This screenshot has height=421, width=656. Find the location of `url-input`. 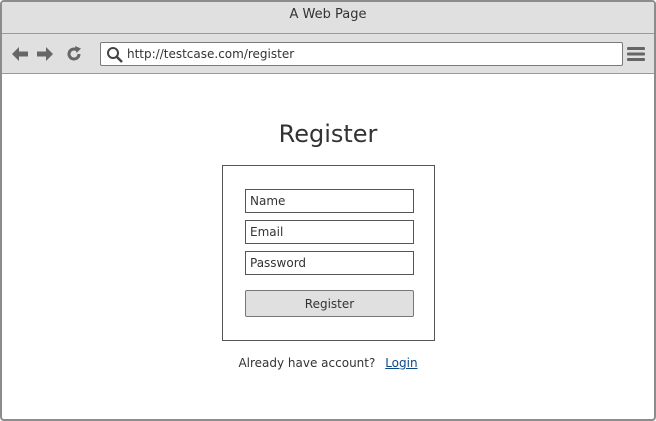

url-input is located at coordinates (372, 54).